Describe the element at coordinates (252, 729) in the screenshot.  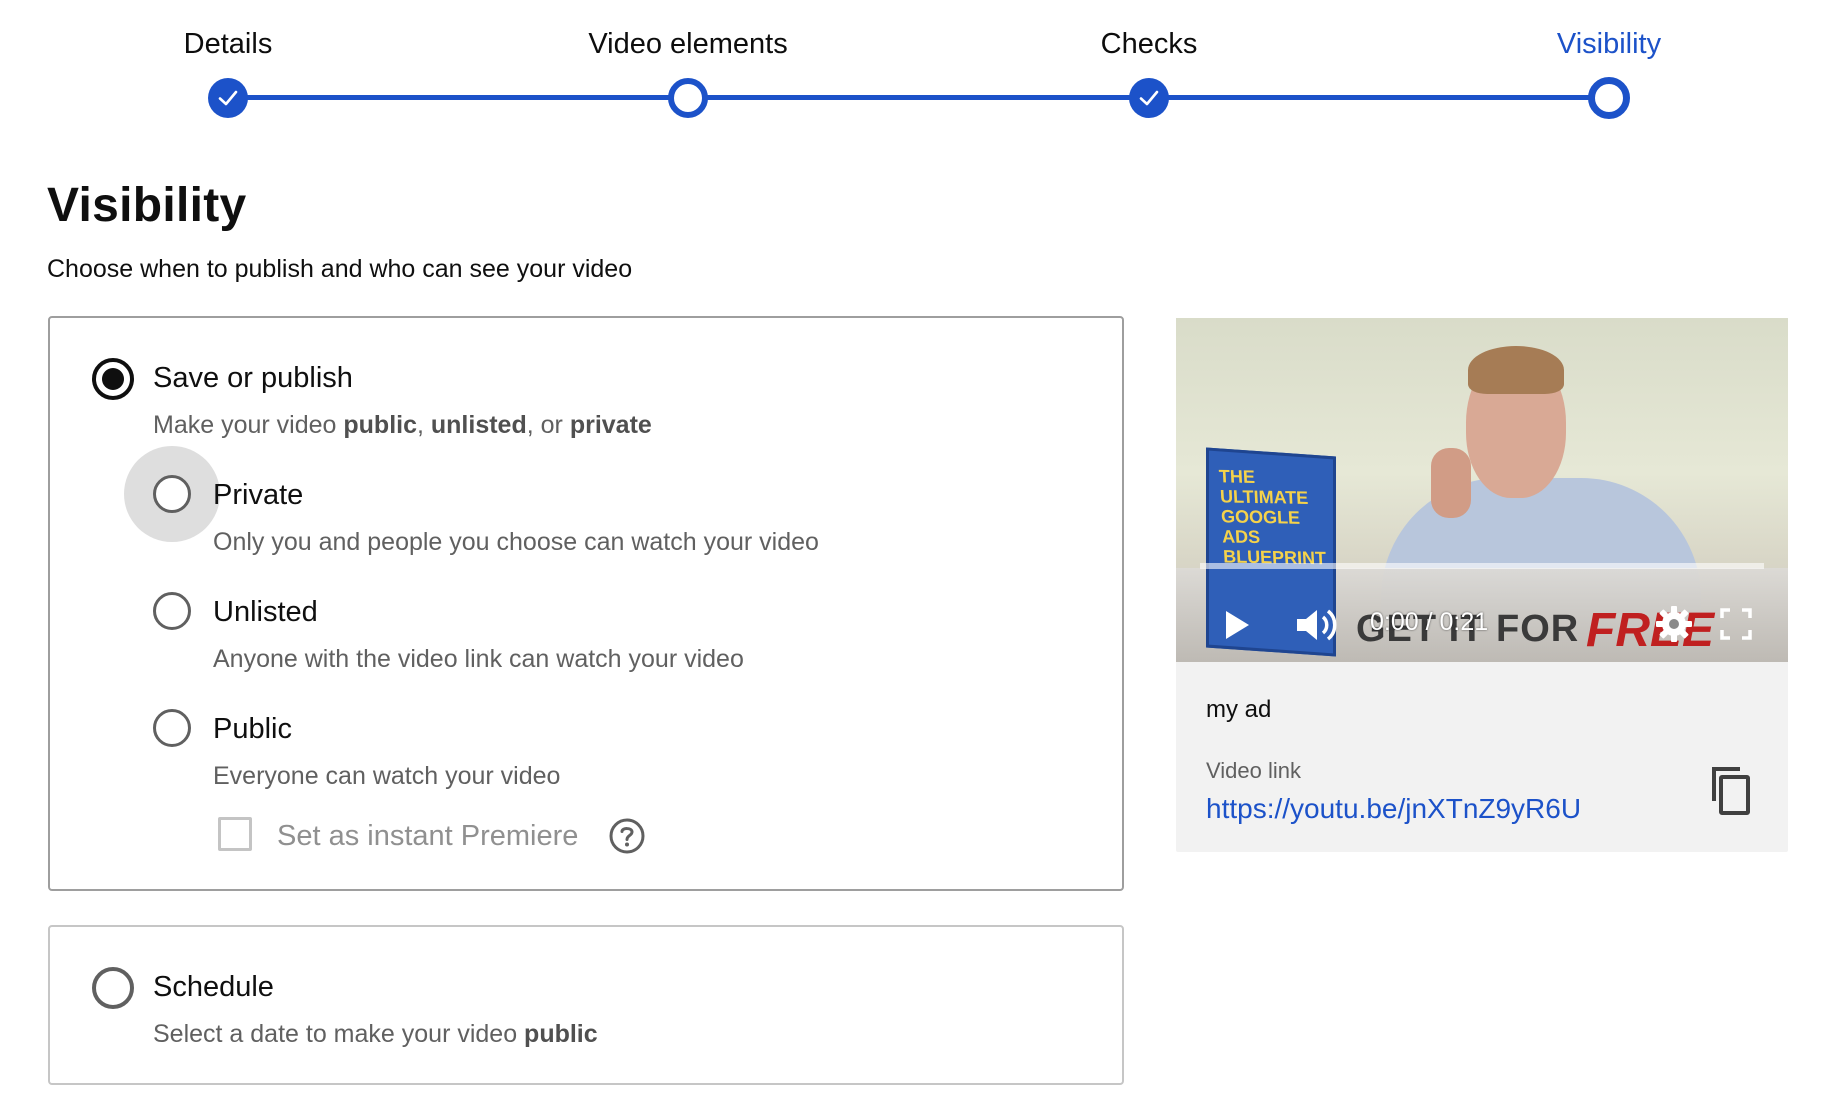
I see `public-label: Public` at that location.